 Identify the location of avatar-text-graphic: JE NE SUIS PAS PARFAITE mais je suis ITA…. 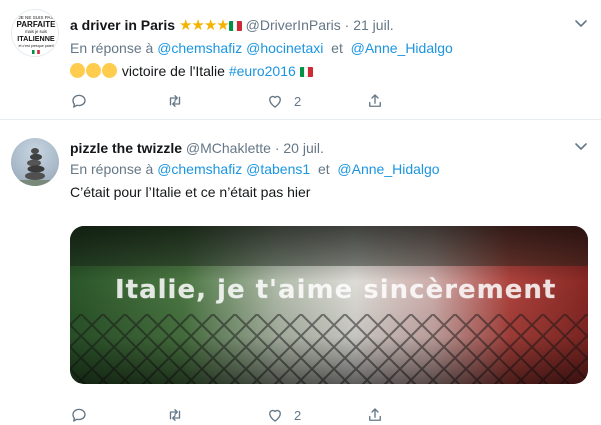
(37, 35).